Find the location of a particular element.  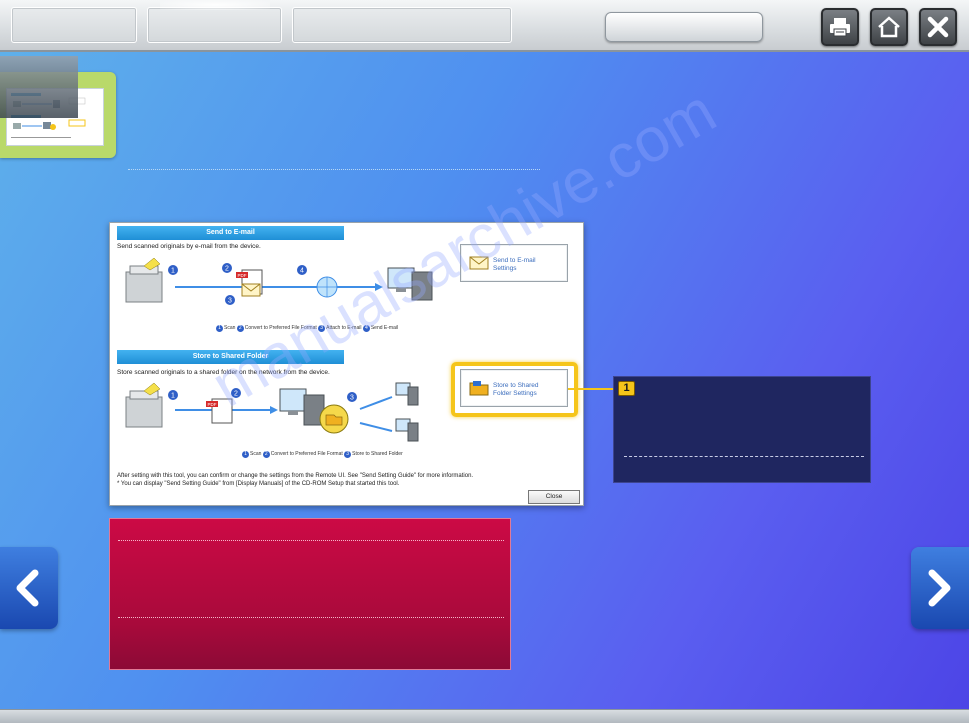

search-button is located at coordinates (684, 27).